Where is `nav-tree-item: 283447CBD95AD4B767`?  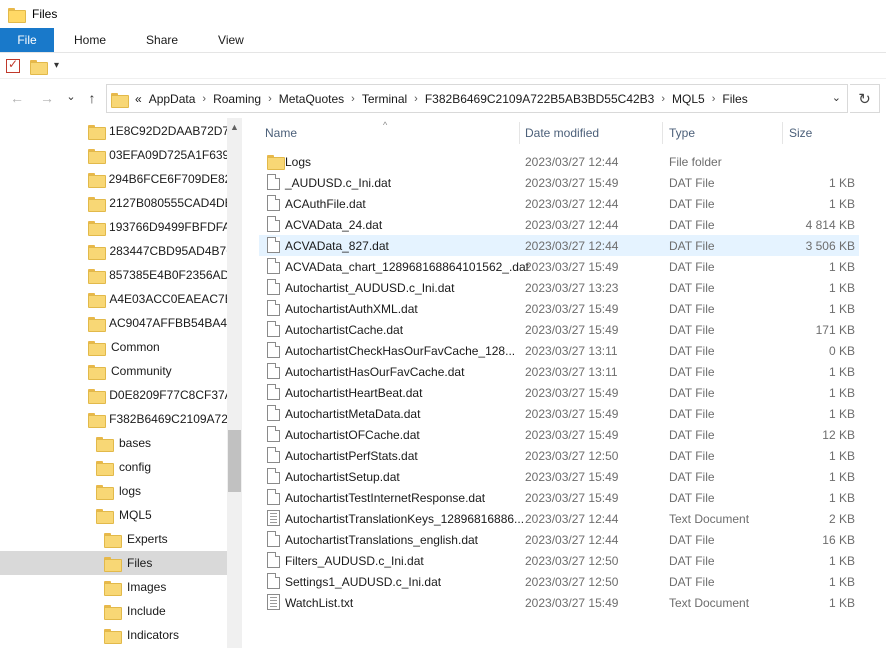 nav-tree-item: 283447CBD95AD4B767 is located at coordinates (157, 251).